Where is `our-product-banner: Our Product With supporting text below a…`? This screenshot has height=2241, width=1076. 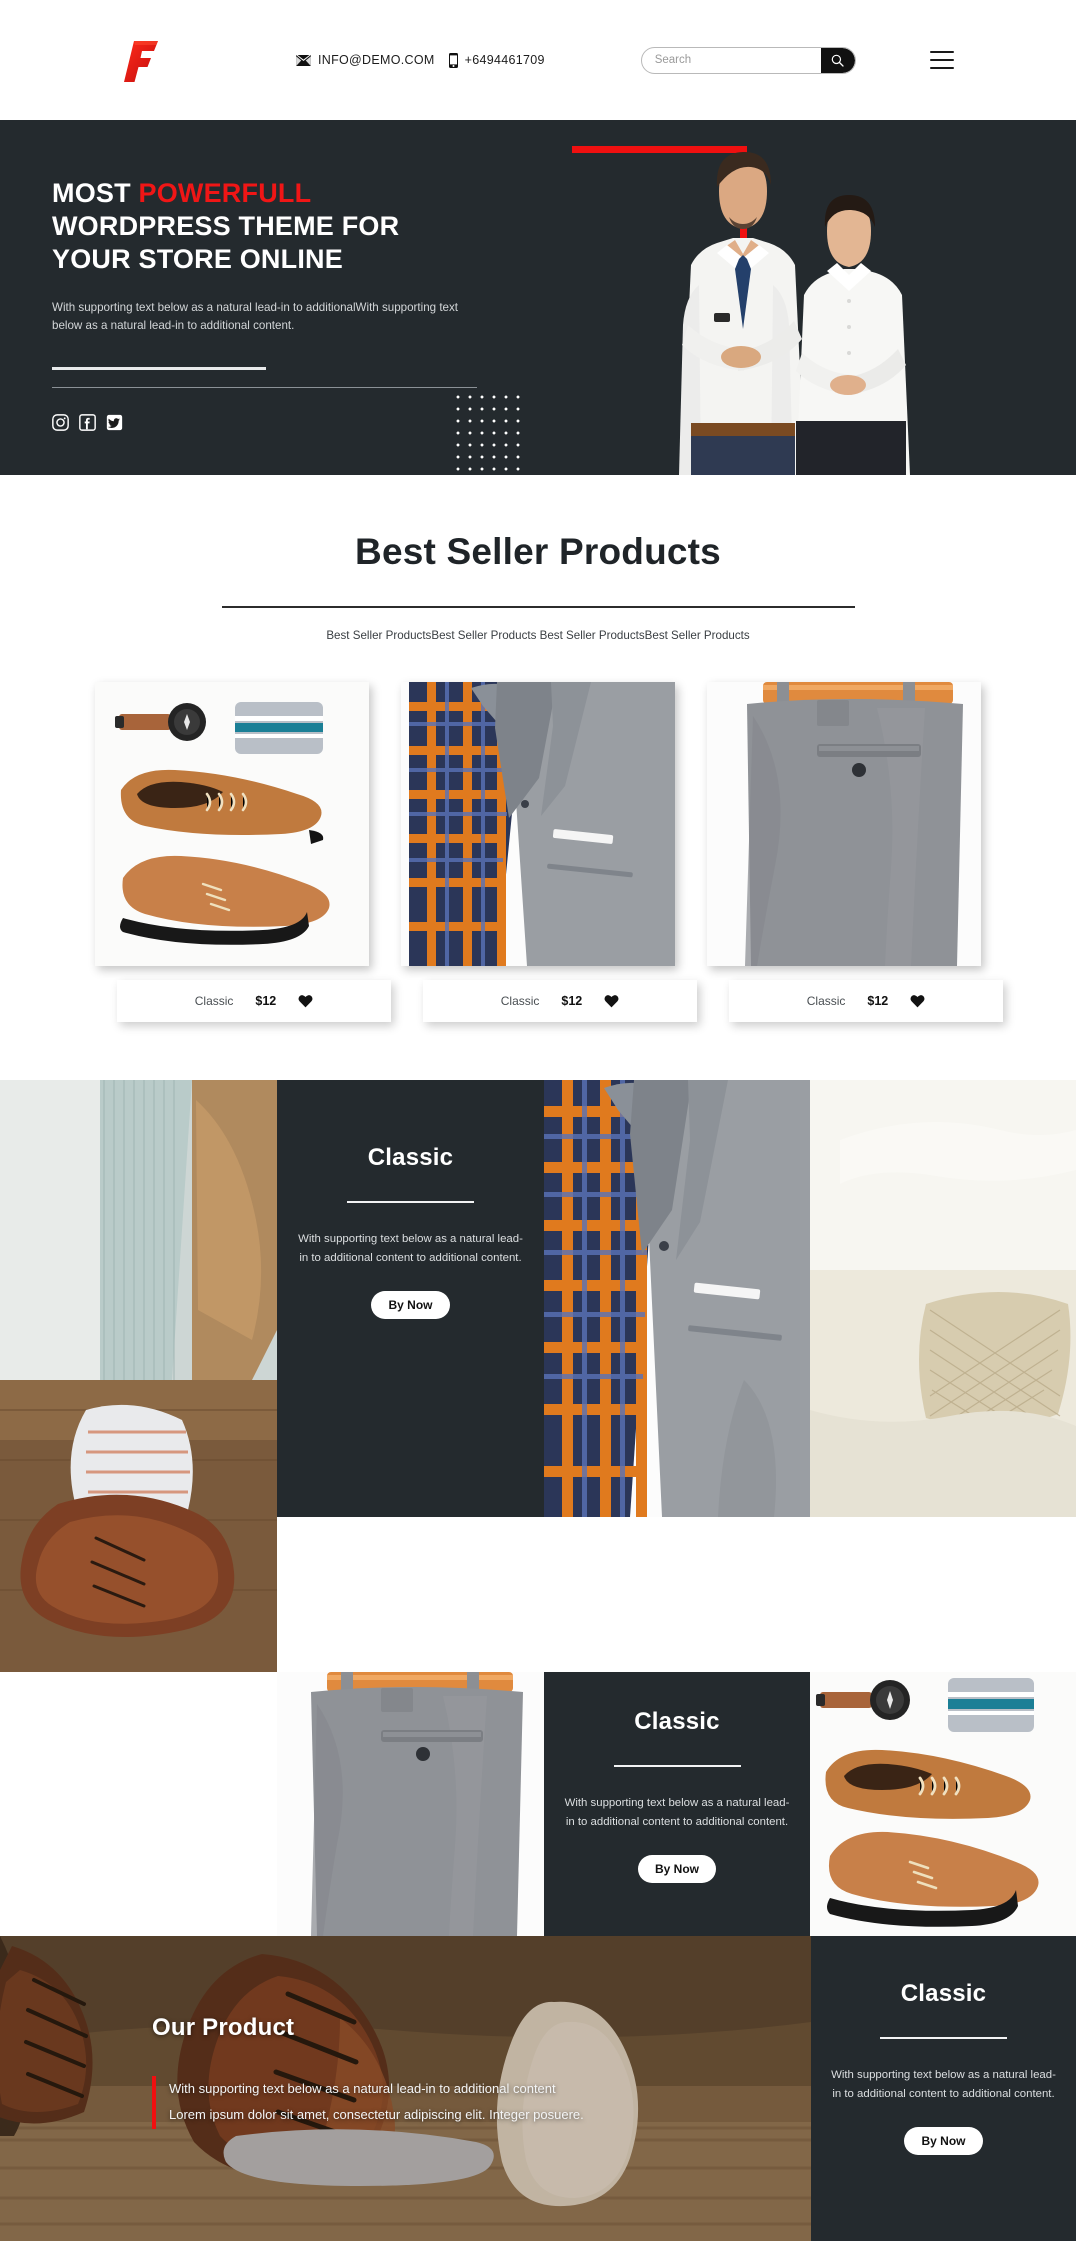 our-product-banner: Our Product With supporting text below a… is located at coordinates (405, 2088).